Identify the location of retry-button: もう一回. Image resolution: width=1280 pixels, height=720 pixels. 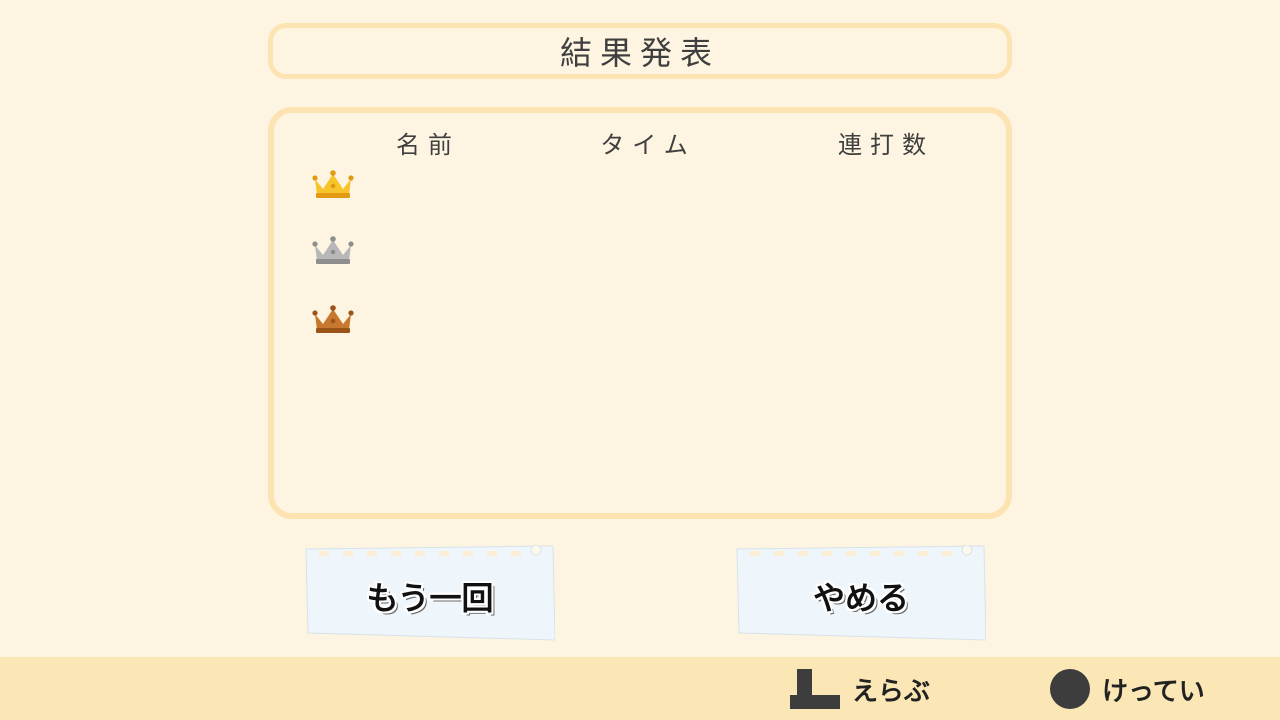
(430, 593).